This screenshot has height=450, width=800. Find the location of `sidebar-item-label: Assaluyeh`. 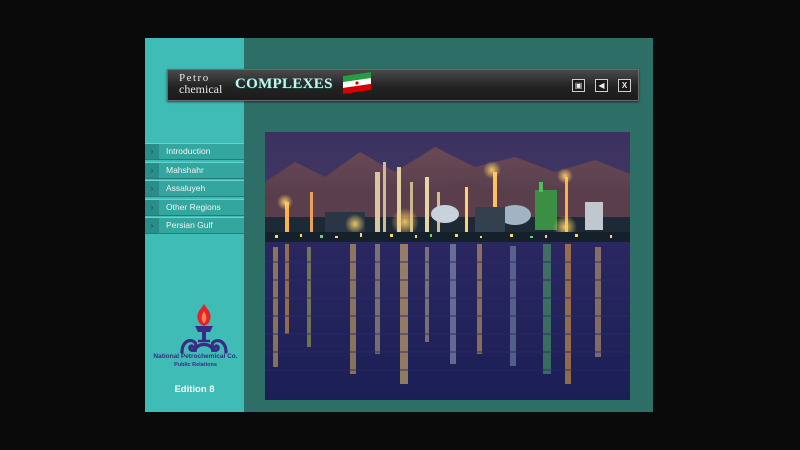

sidebar-item-label: Assaluyeh is located at coordinates (186, 188).